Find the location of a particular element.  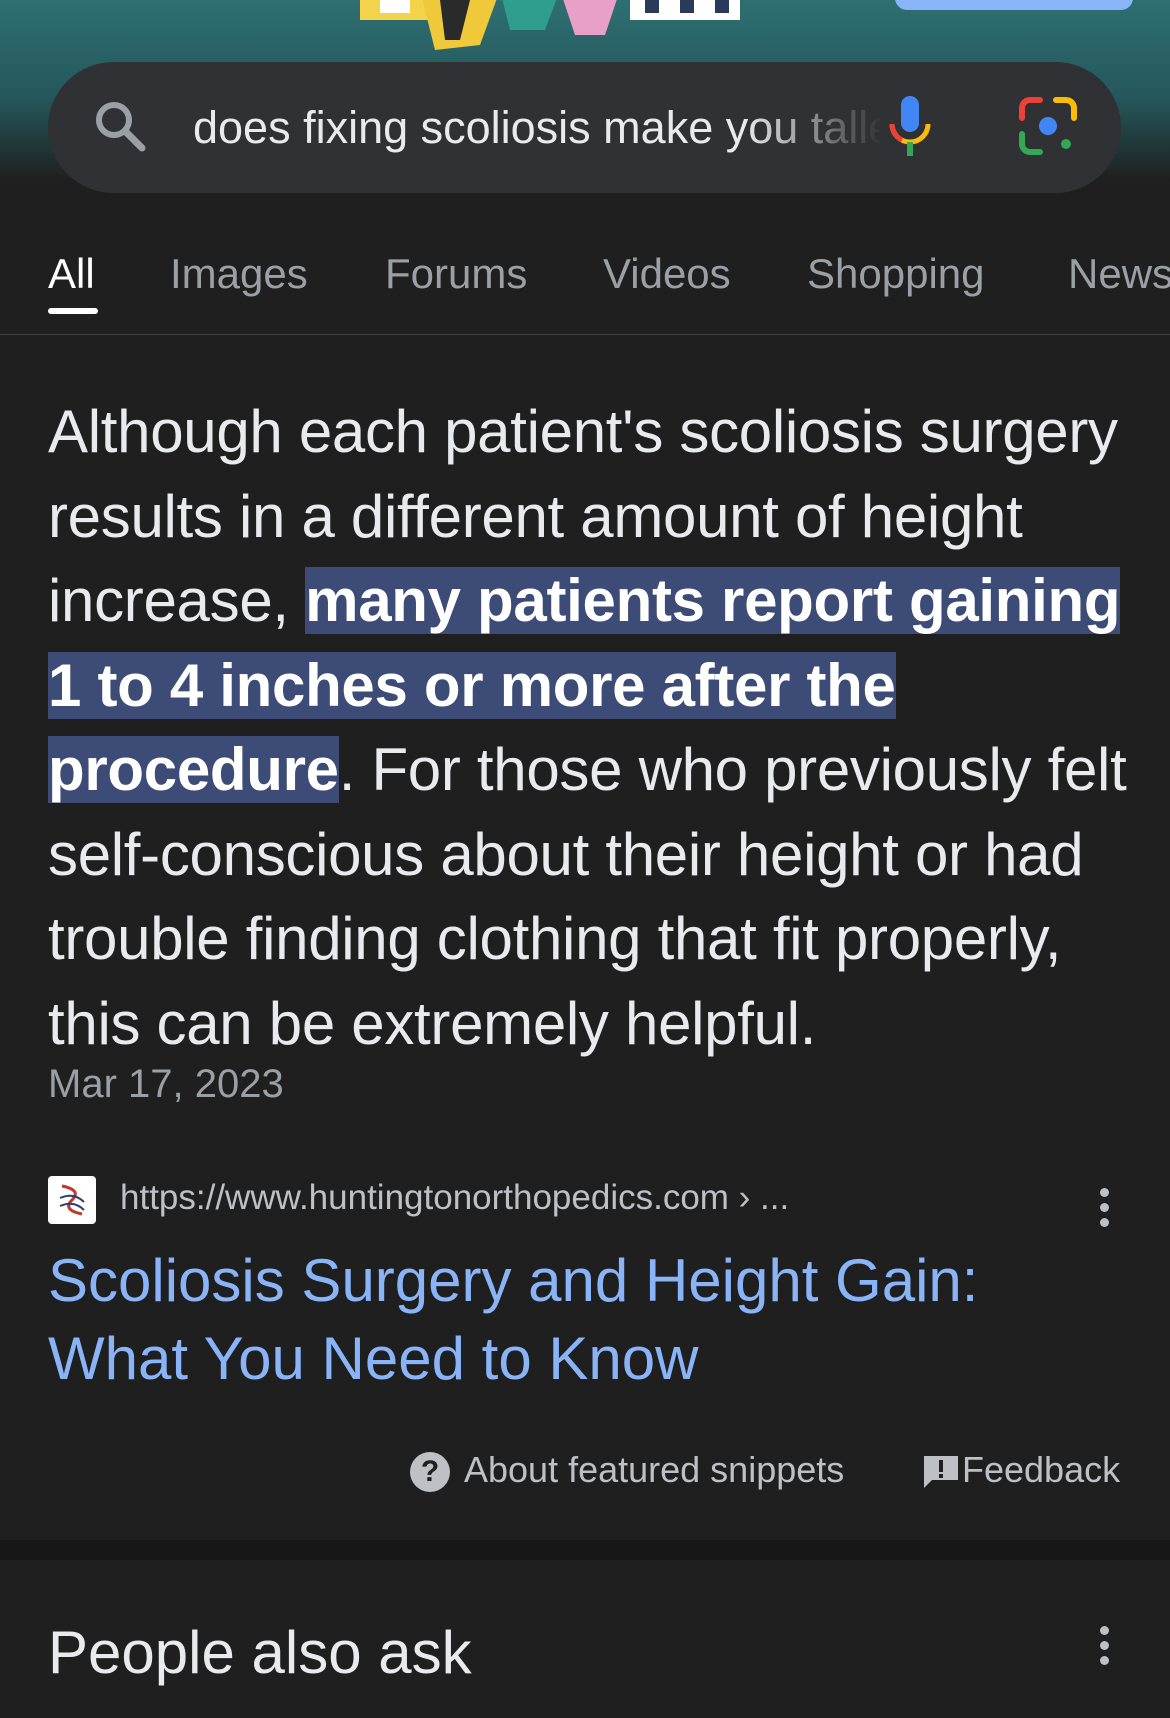

search-input: does fixing scoliosis make you taller is located at coordinates (538, 128).